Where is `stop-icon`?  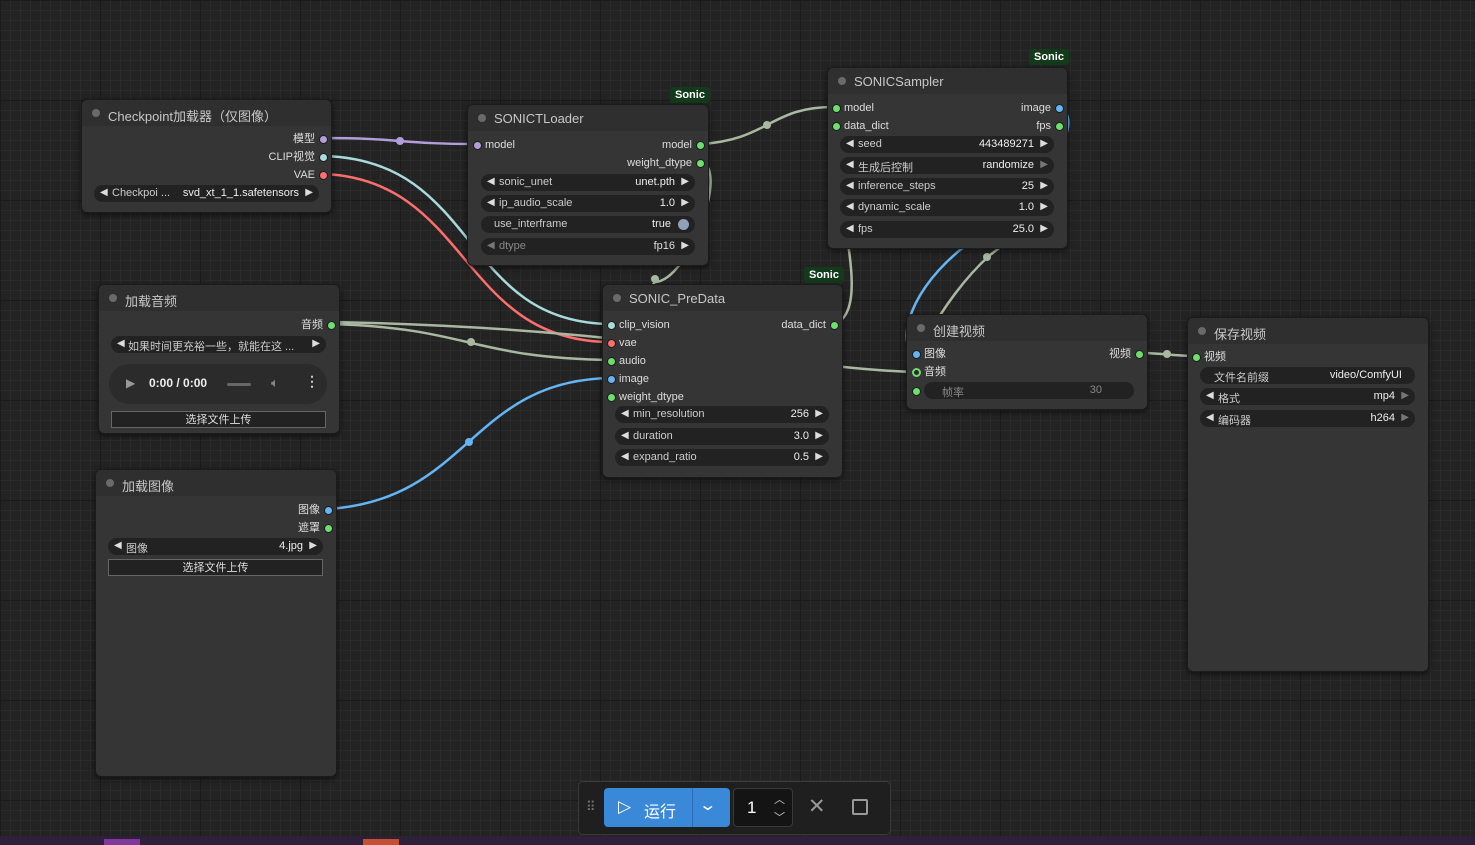
stop-icon is located at coordinates (860, 807).